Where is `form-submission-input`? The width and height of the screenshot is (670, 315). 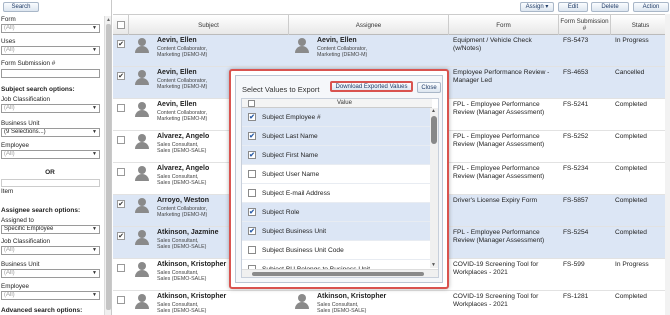
form-submission-input is located at coordinates (50, 73).